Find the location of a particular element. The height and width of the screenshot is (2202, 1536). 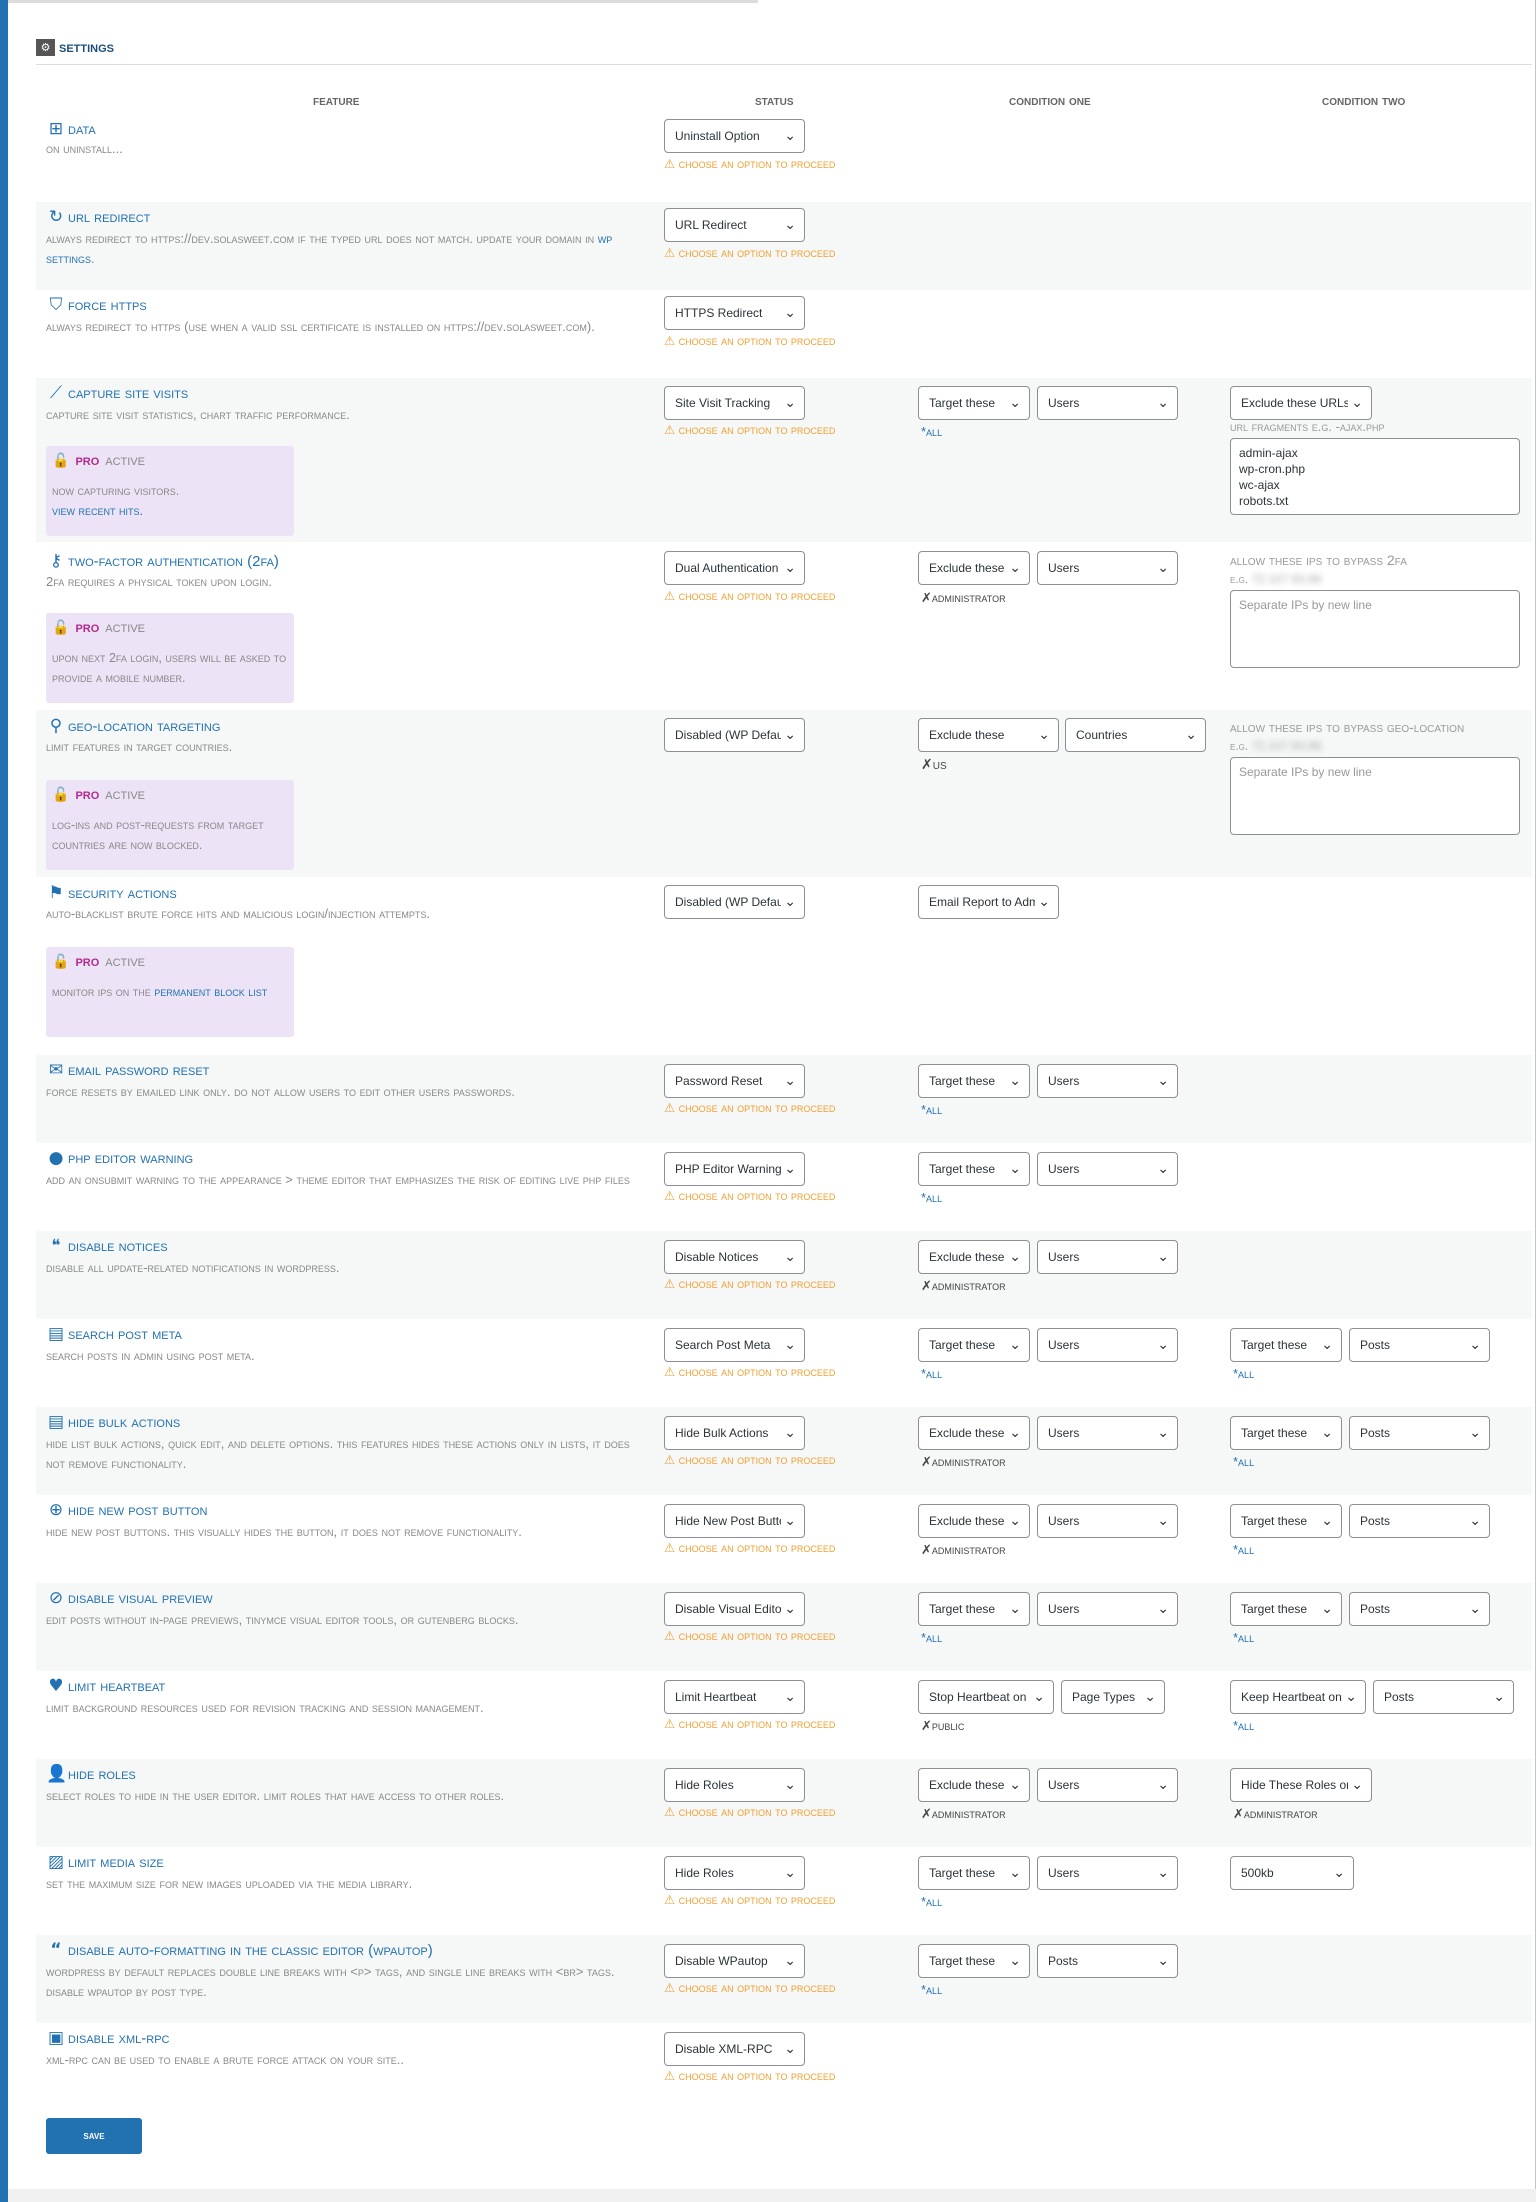

save-button: Save is located at coordinates (94, 2136).